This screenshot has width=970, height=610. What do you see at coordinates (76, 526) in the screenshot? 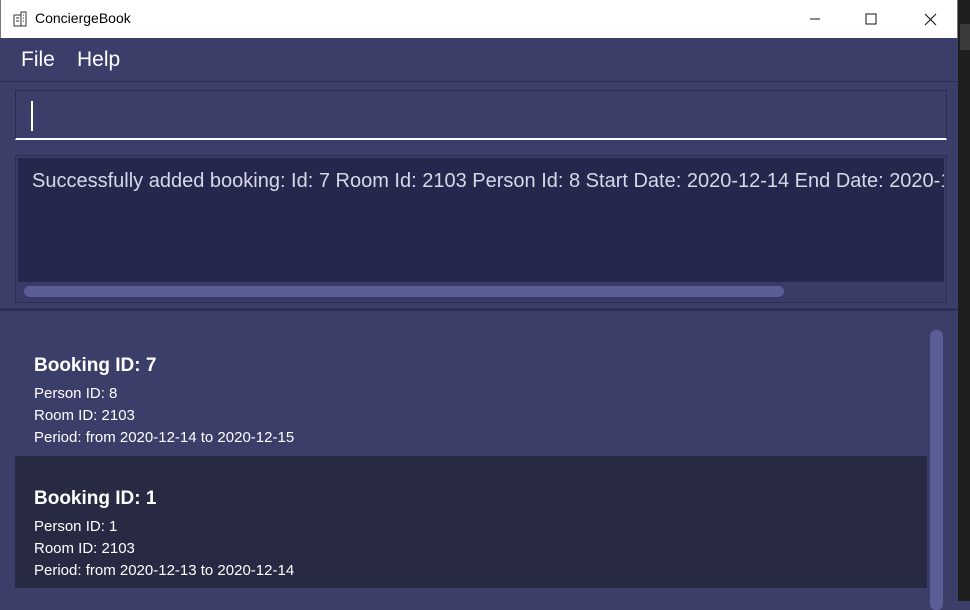
I see `booking-person-id: Person ID: 1` at bounding box center [76, 526].